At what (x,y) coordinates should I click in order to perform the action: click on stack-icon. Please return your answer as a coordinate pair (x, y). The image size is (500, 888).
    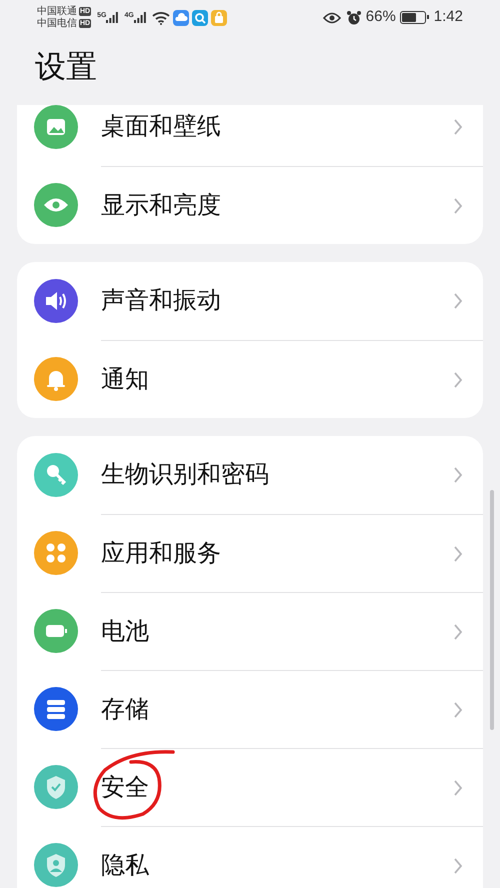
    Looking at the image, I should click on (56, 709).